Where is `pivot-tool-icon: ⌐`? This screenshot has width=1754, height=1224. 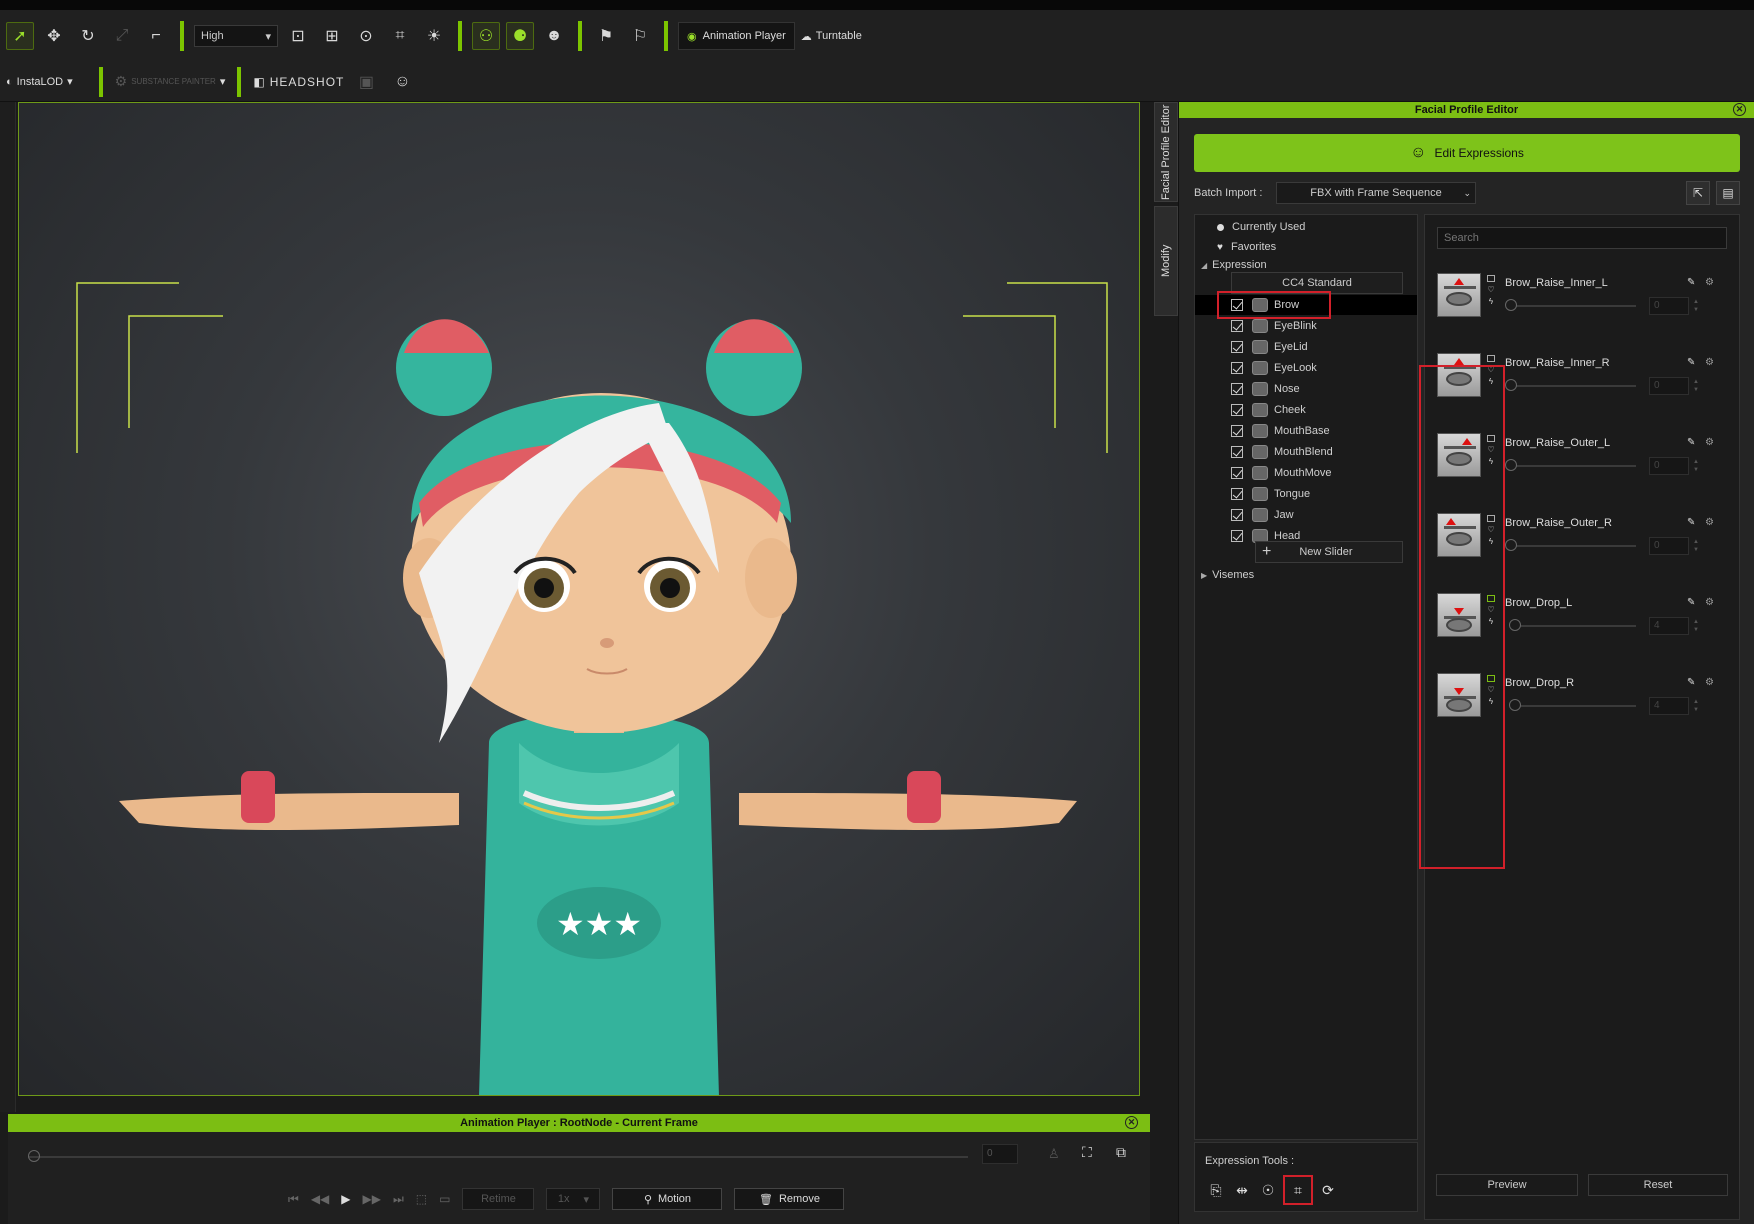 pivot-tool-icon: ⌐ is located at coordinates (156, 36).